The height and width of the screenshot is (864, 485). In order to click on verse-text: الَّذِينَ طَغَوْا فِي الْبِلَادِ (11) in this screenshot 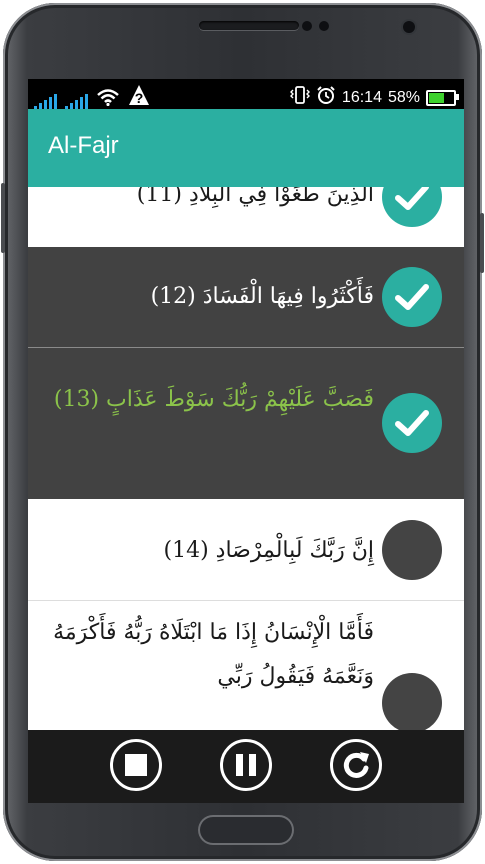, I will do `click(255, 197)`.